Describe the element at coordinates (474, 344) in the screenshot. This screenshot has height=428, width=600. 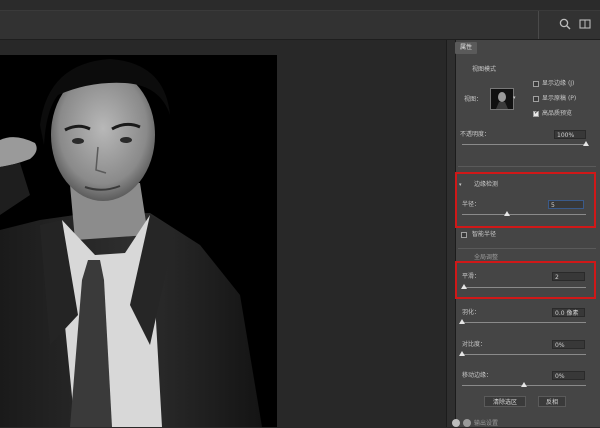
I see `contrast-label: 对比度：` at that location.